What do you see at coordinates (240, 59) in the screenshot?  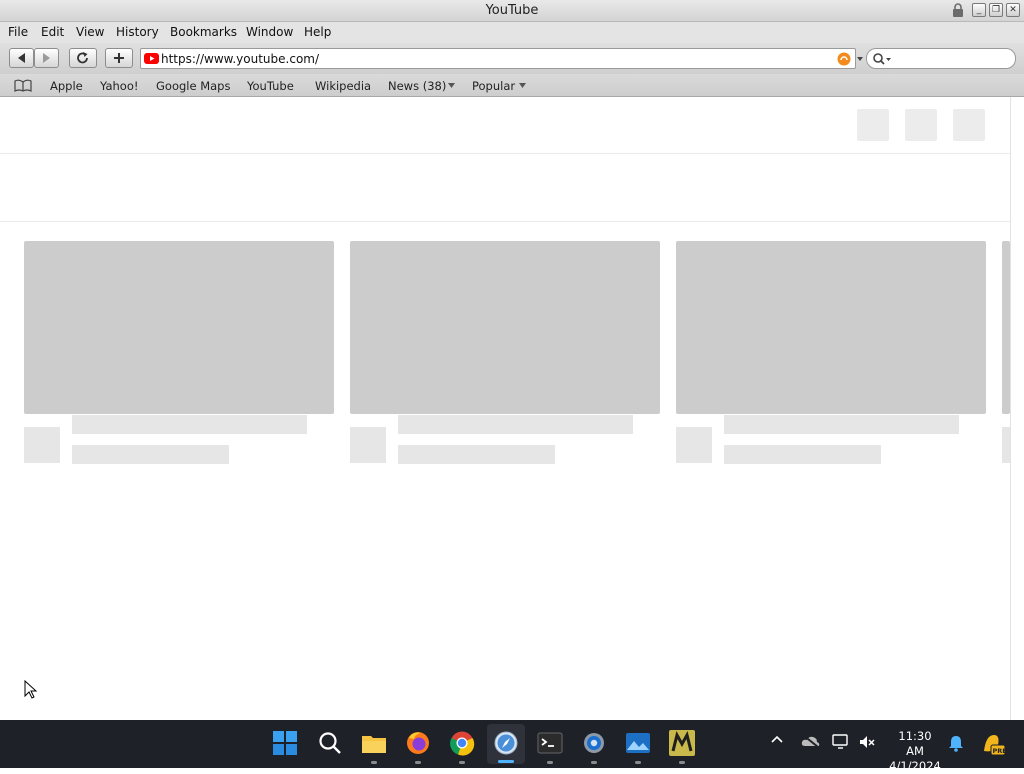 I see `url-text: https://www.youtube.com/` at bounding box center [240, 59].